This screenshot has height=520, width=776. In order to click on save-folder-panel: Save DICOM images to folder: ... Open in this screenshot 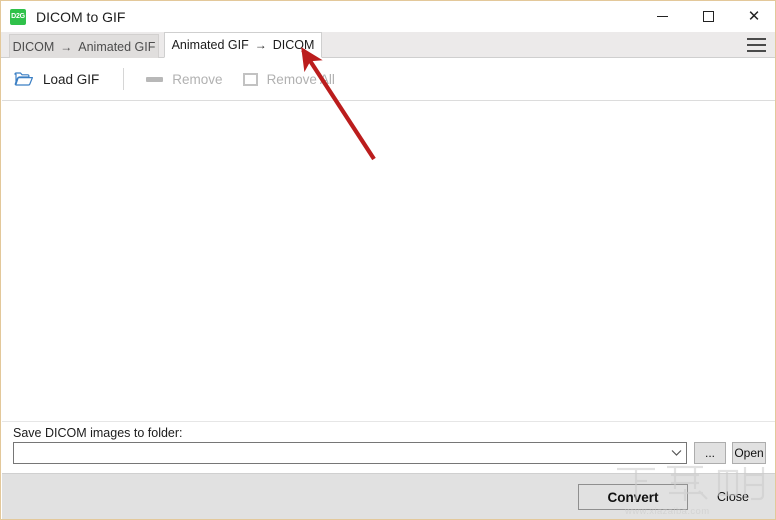, I will do `click(388, 447)`.